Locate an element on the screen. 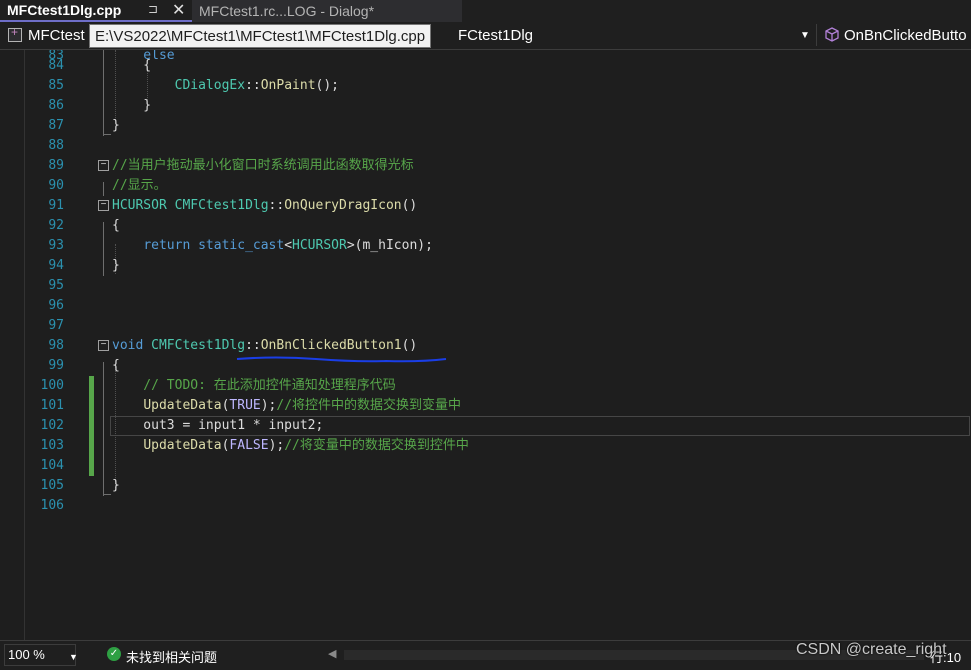  tab-mfctest1dlg-cpp: MFCtest1Dlg.cpp ⊐ ✕ is located at coordinates (96, 11).